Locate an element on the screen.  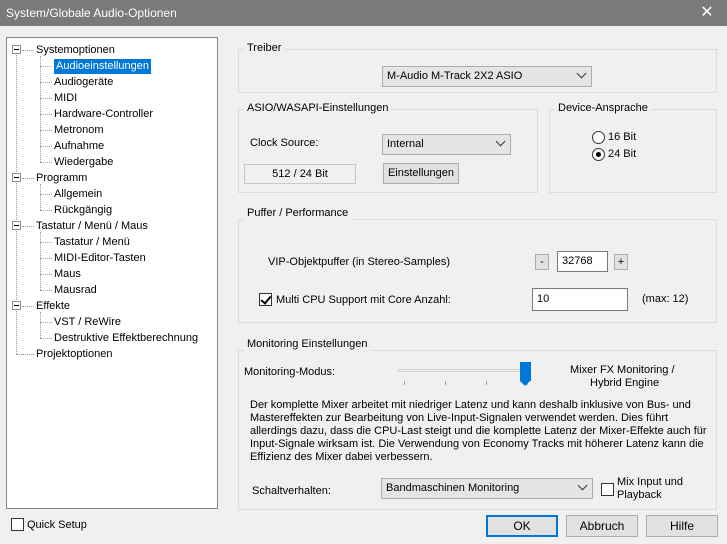
help-button-label: Hilfe is located at coordinates (681, 526).